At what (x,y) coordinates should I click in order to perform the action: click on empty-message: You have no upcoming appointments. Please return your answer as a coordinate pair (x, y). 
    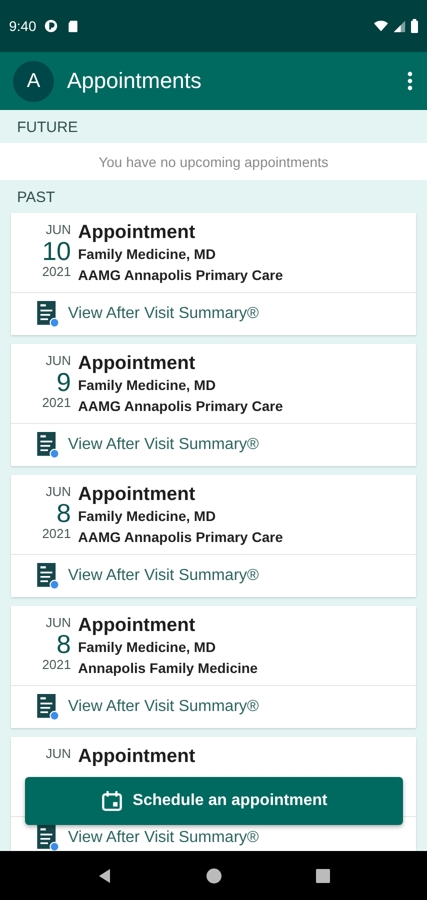
    Looking at the image, I should click on (213, 162).